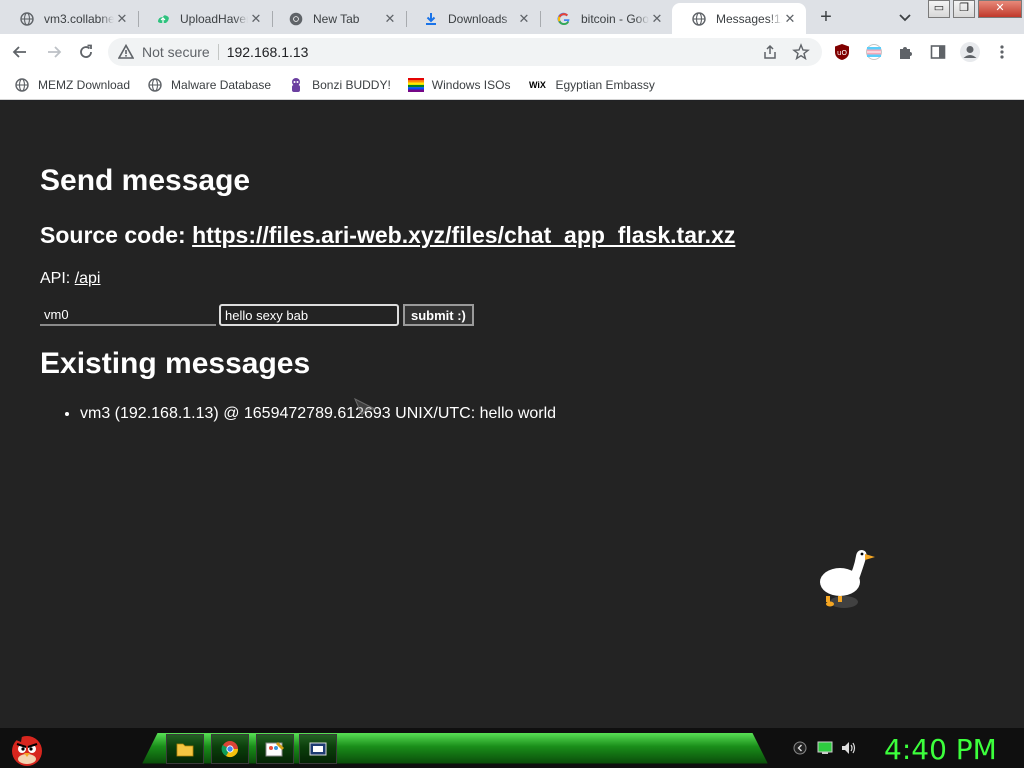 The height and width of the screenshot is (768, 1024). Describe the element at coordinates (175, 363) in the screenshot. I see `existing-messages-heading: Existing messages` at that location.